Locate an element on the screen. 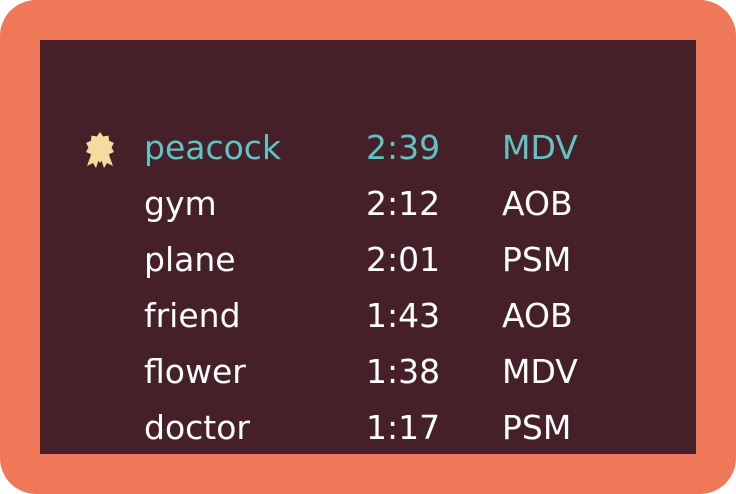  score-time: 1:43 is located at coordinates (403, 315).